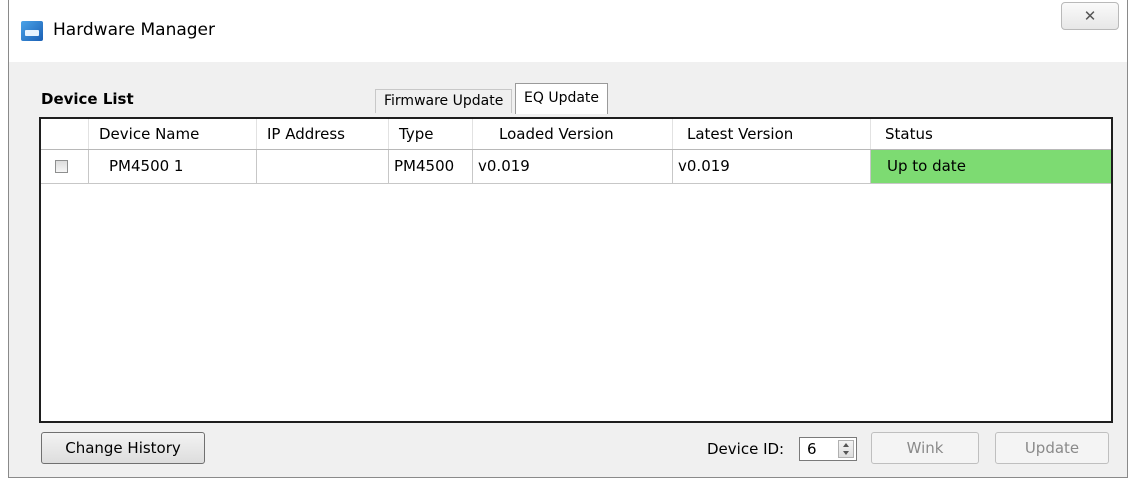  I want to click on row-select-cell, so click(65, 166).